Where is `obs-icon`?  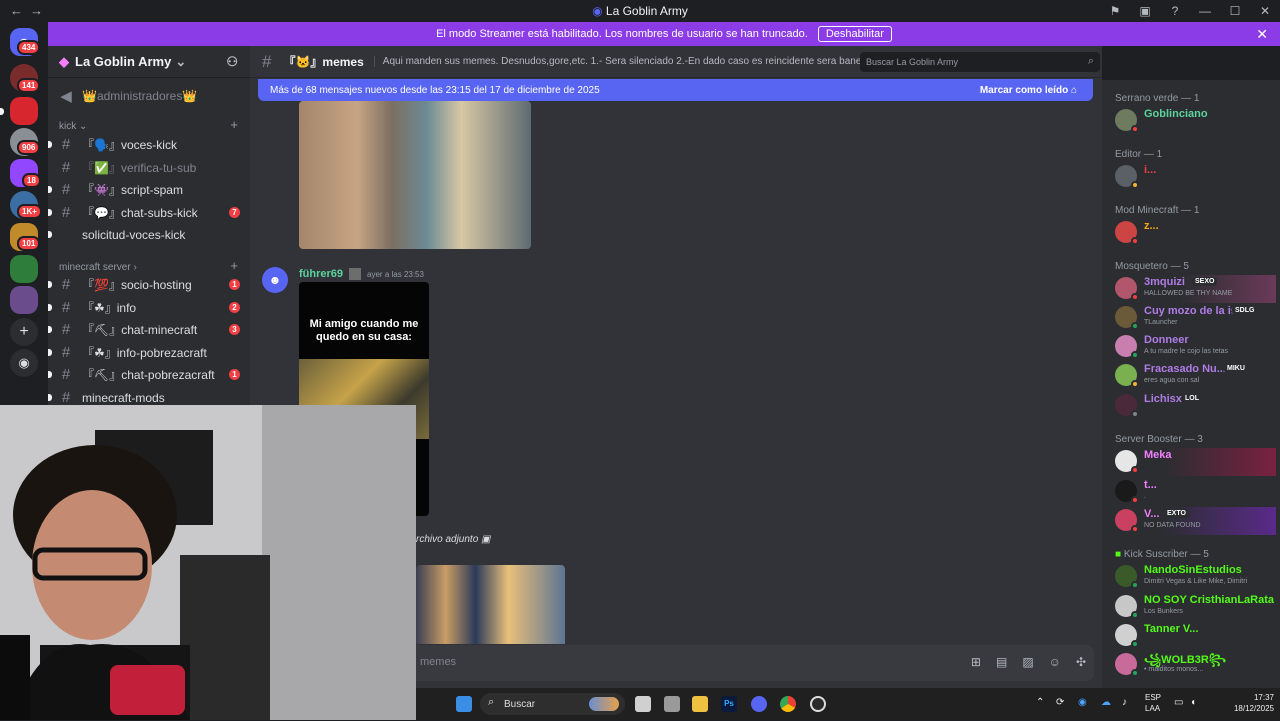 obs-icon is located at coordinates (818, 704).